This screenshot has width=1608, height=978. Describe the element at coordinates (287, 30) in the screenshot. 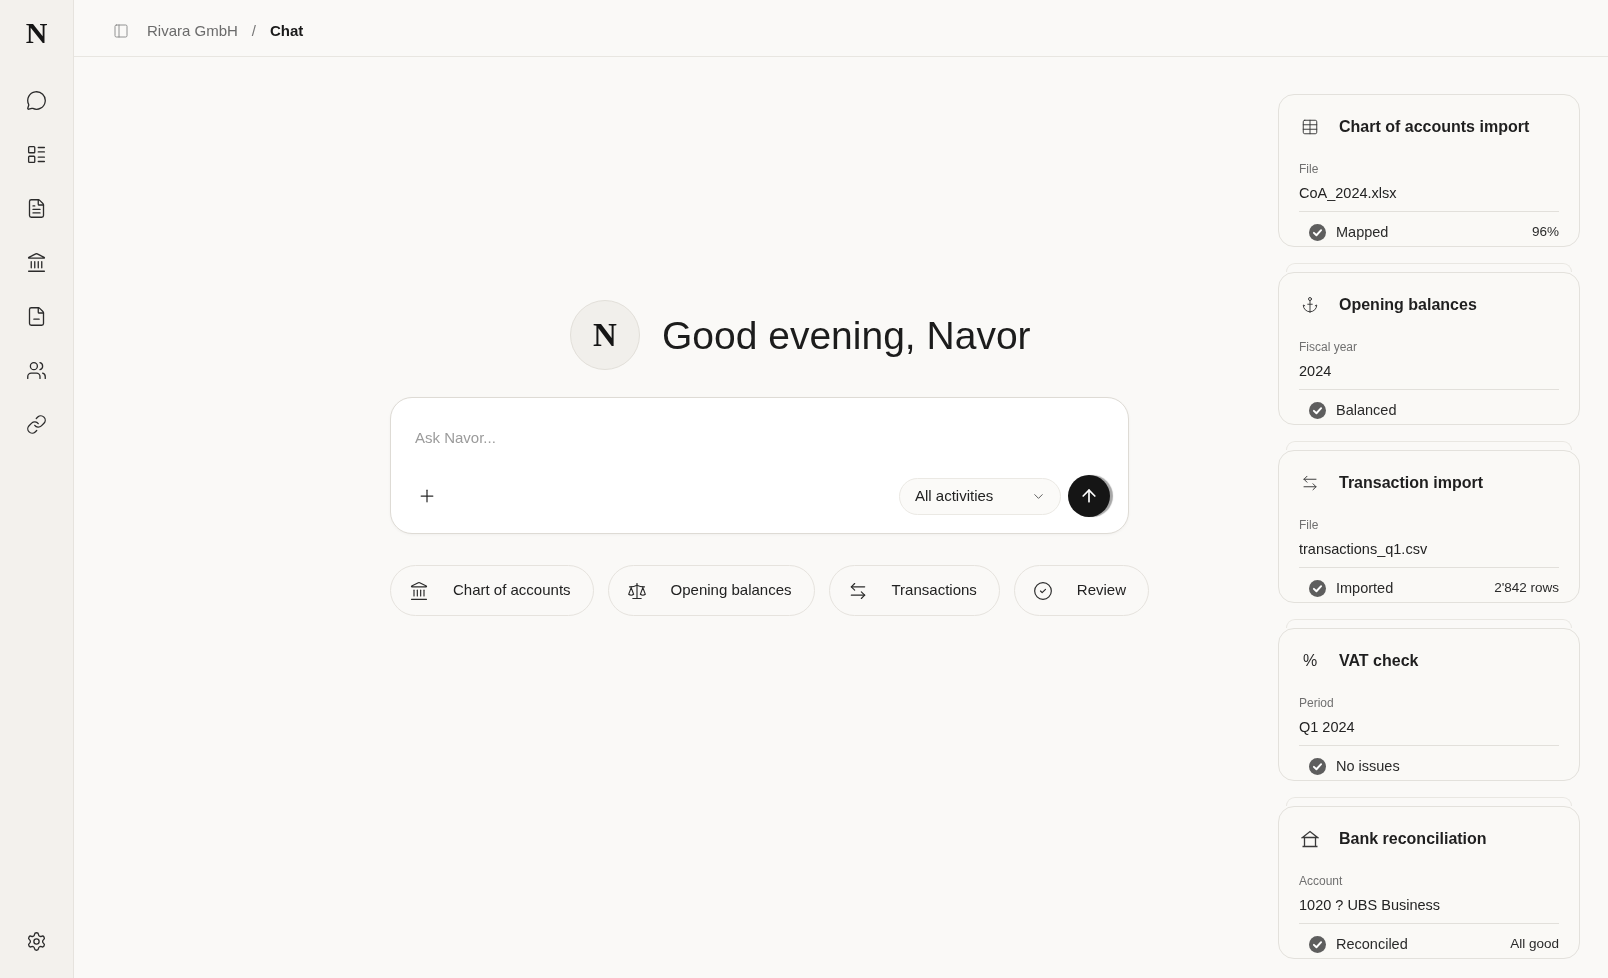

I see `breadcrumb-current: Chat` at that location.